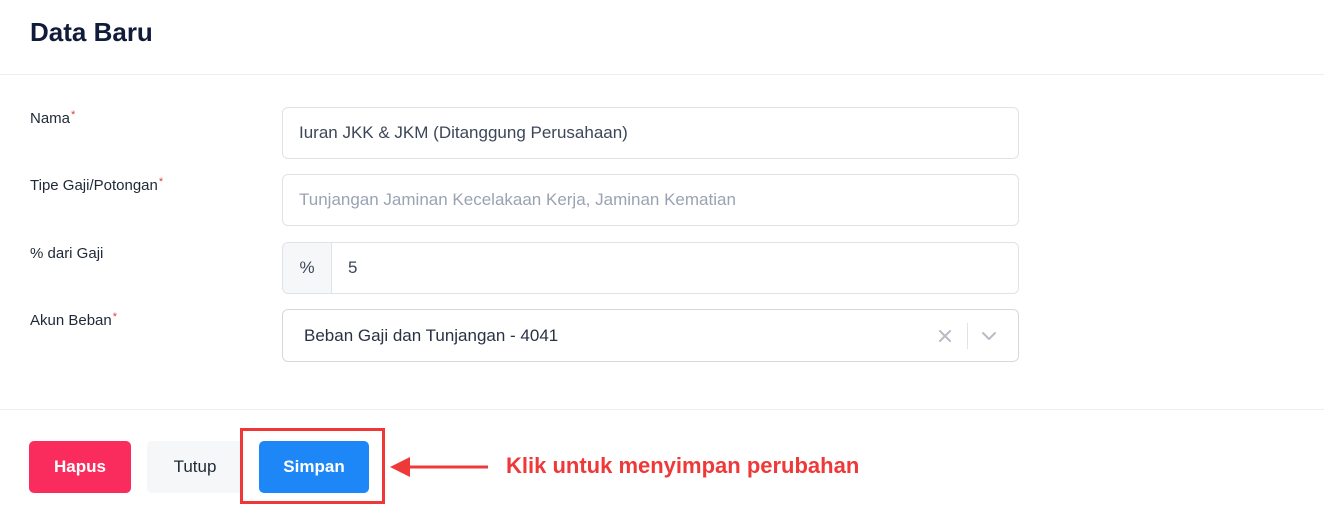 This screenshot has height=511, width=1324. What do you see at coordinates (67, 253) in the screenshot?
I see `persen-label: % dari Gaji` at bounding box center [67, 253].